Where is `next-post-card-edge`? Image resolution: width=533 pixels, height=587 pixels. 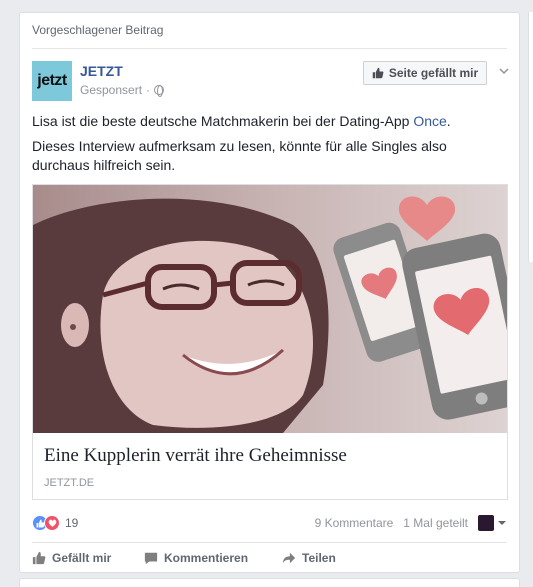 next-post-card-edge is located at coordinates (269, 582).